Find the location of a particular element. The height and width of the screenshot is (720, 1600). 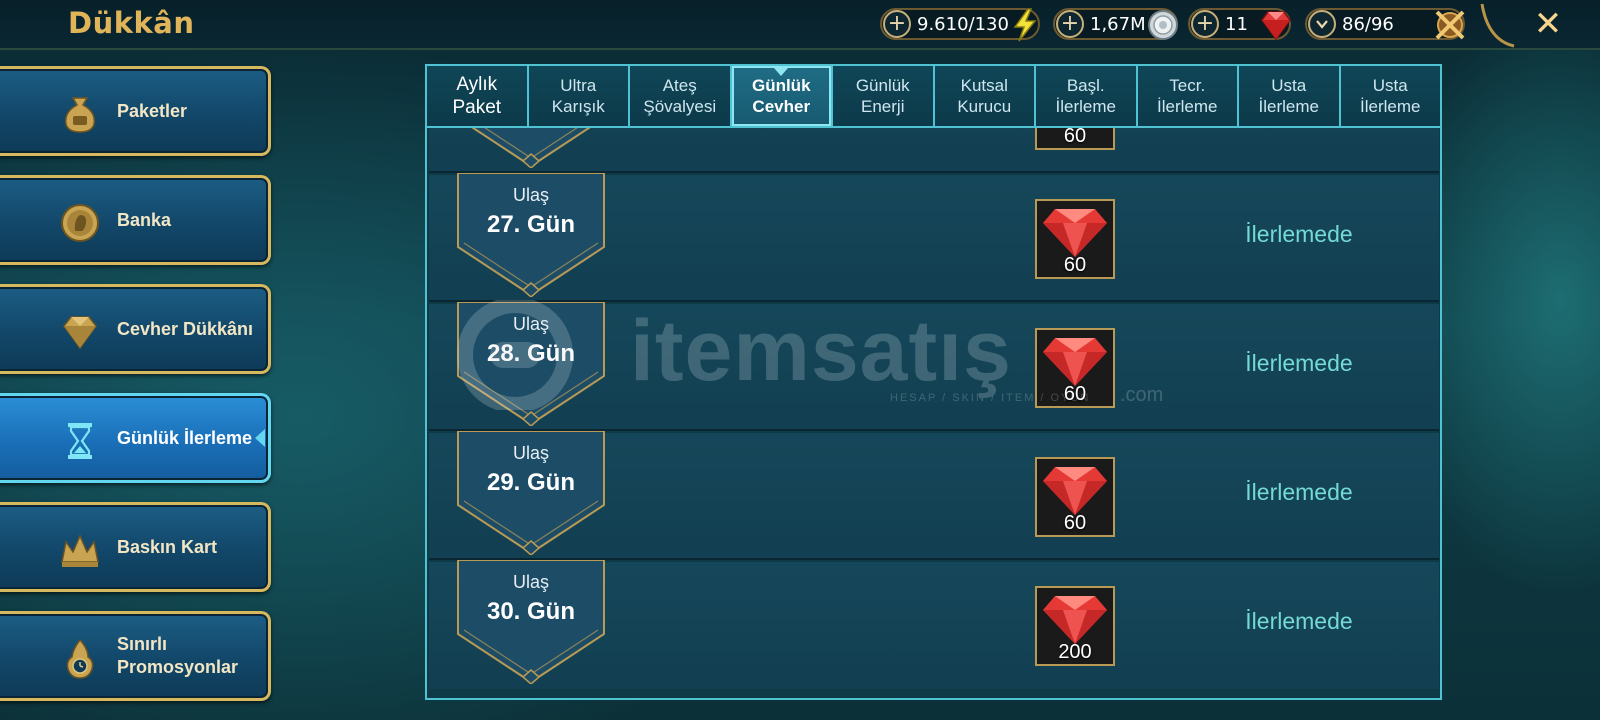

energy-counter: + 9.610/130 is located at coordinates (960, 25).